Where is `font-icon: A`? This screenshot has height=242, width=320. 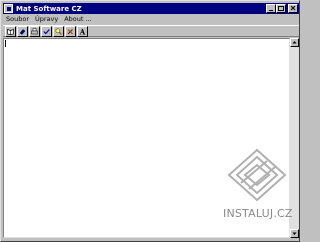
font-icon: A is located at coordinates (82, 31).